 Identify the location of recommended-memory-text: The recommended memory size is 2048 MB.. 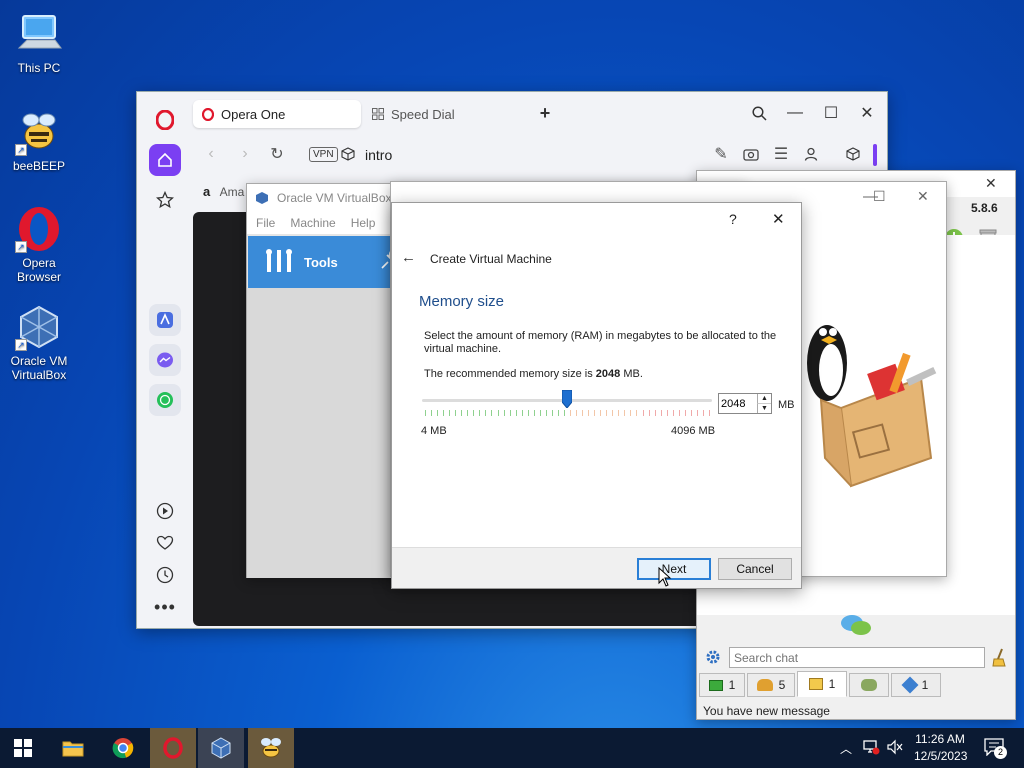
(533, 374).